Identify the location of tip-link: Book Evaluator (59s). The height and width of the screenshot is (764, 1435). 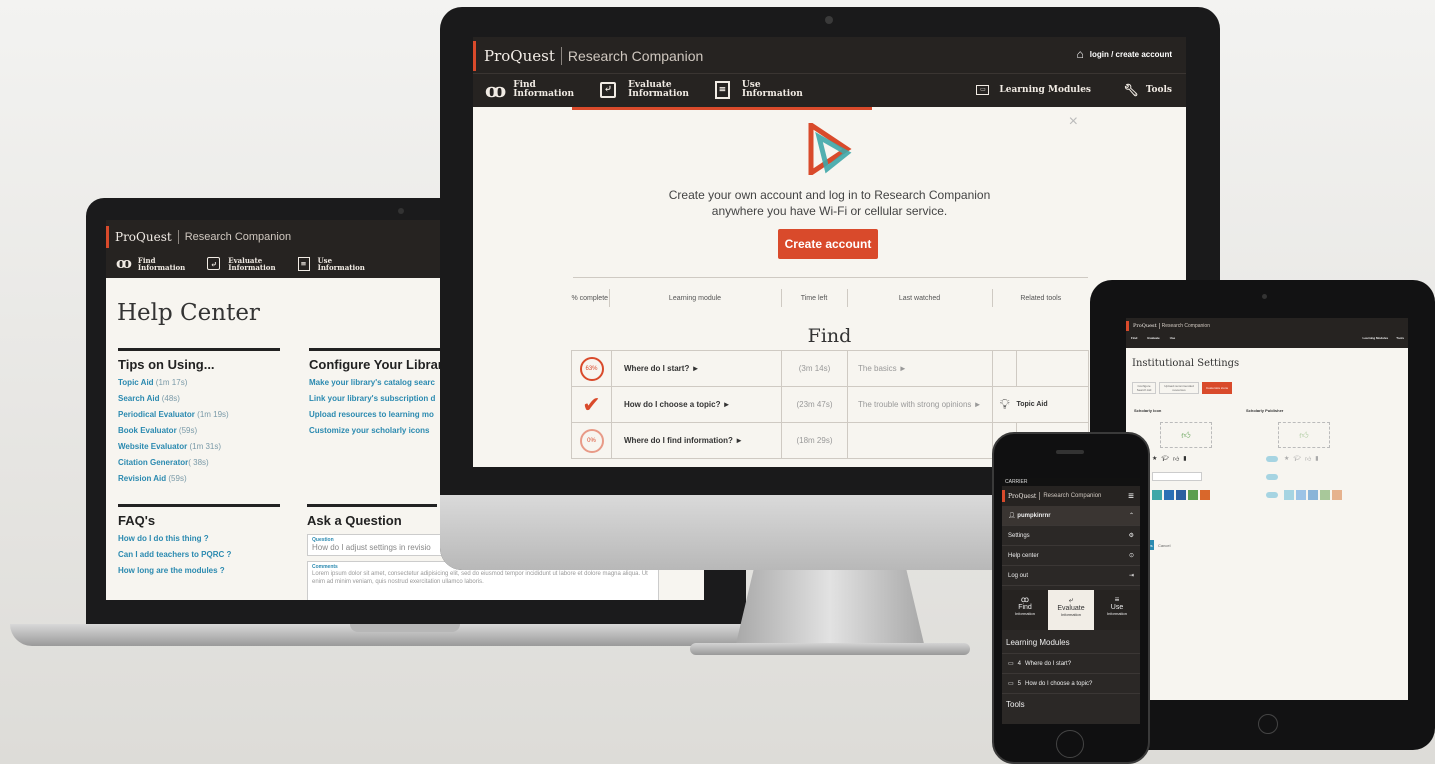
(199, 430).